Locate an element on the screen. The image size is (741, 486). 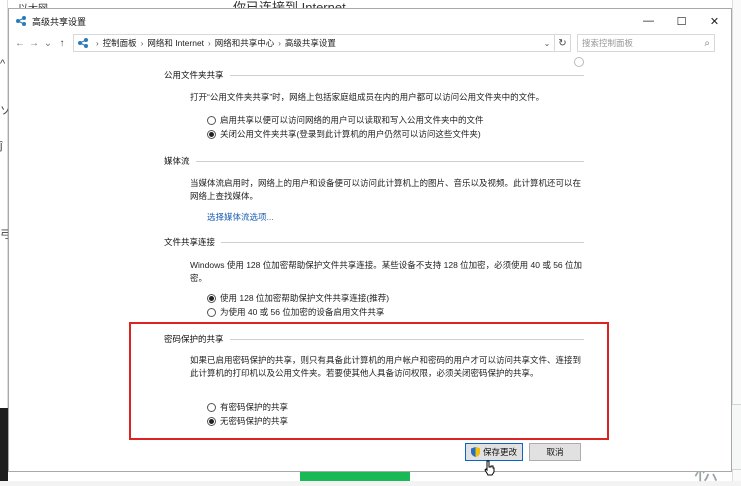
background-green-bar is located at coordinates (355, 476).